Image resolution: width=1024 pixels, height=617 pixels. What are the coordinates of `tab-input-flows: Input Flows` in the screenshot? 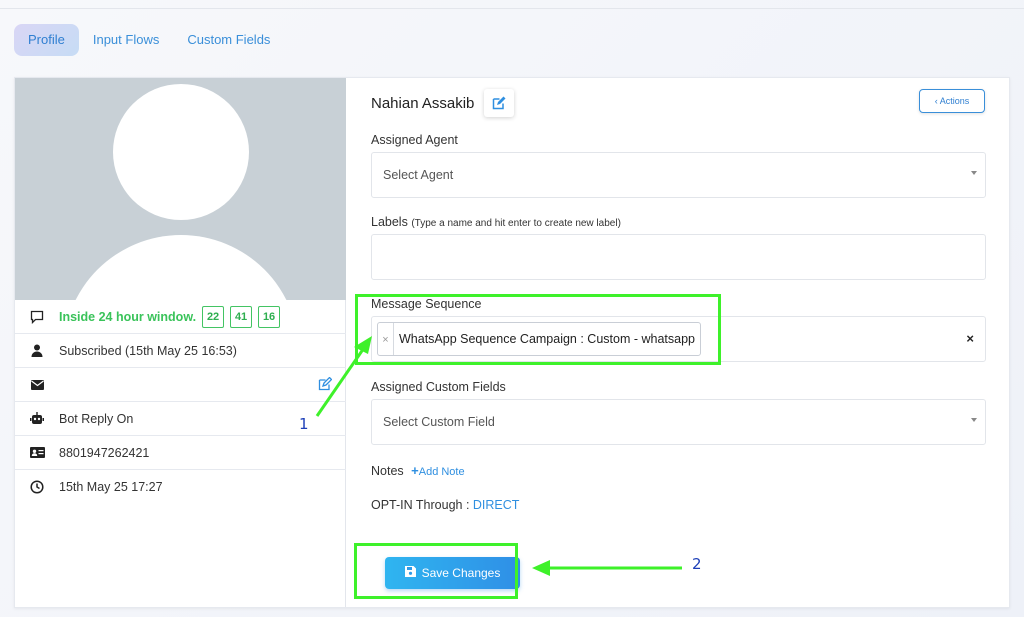 It's located at (126, 40).